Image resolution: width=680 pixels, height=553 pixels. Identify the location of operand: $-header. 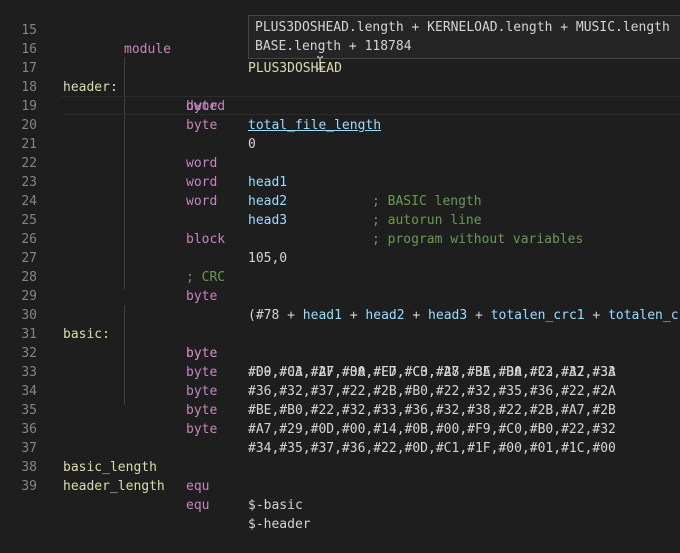
(279, 524).